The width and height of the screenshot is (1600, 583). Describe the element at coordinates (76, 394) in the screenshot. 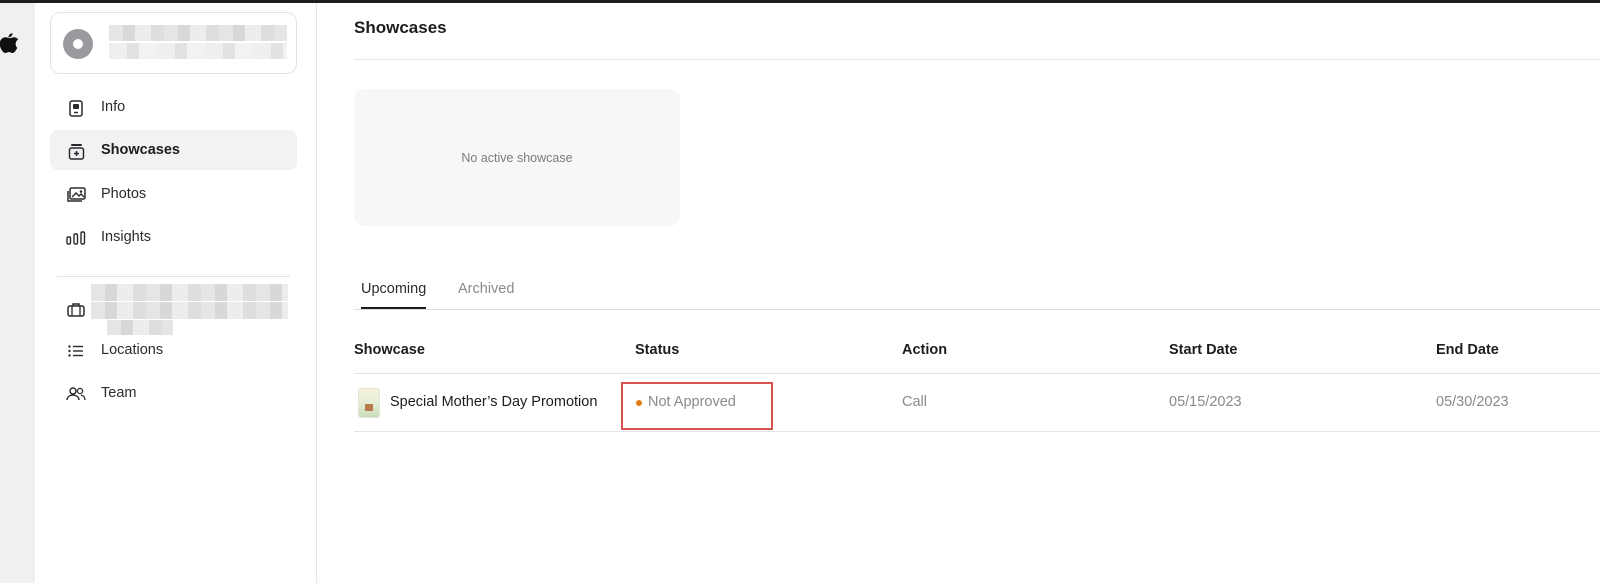

I see `people-icon` at that location.